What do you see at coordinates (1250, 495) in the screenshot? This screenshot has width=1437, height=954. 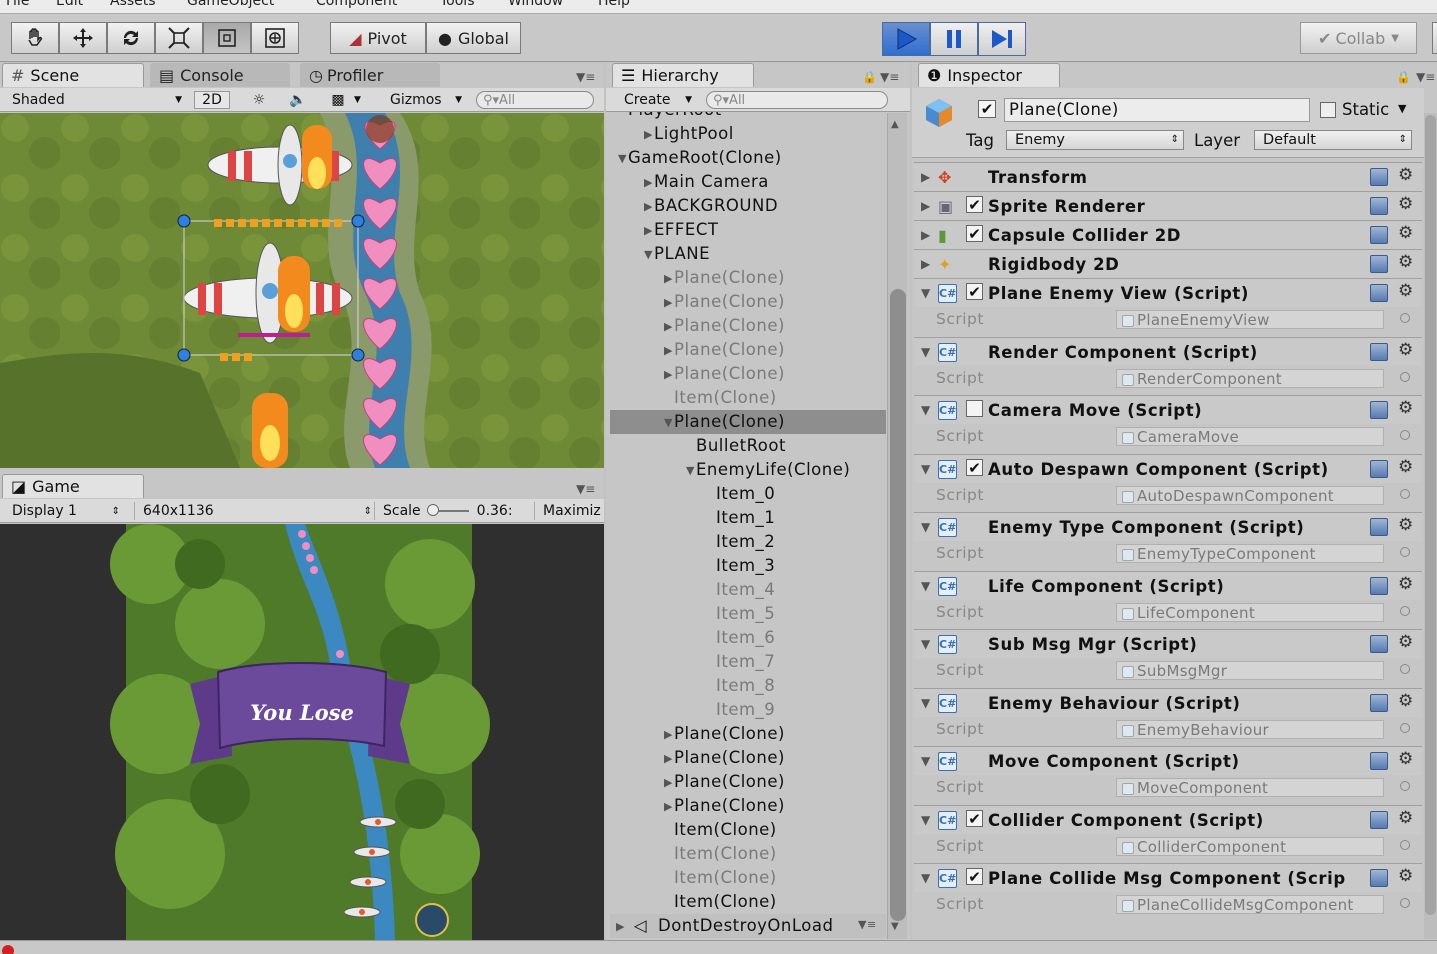 I see `script-field-value: AutoDespawnComponent` at bounding box center [1250, 495].